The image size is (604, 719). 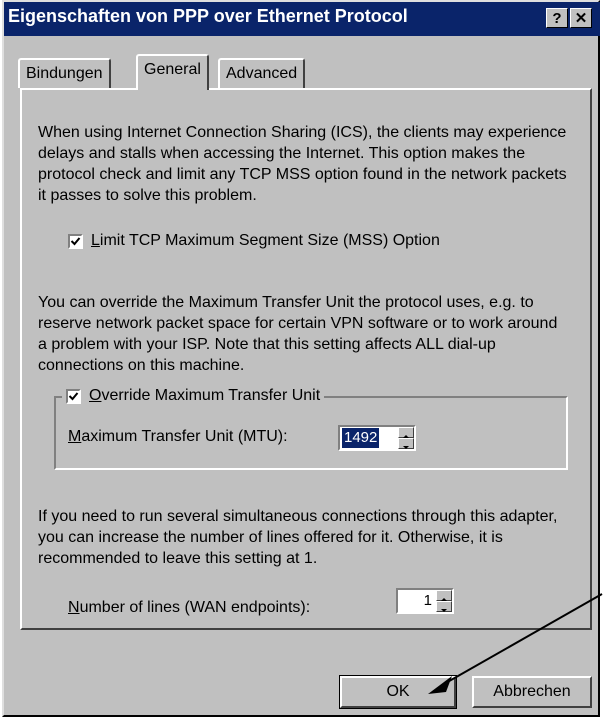 I want to click on close-icon: ✕, so click(x=581, y=18).